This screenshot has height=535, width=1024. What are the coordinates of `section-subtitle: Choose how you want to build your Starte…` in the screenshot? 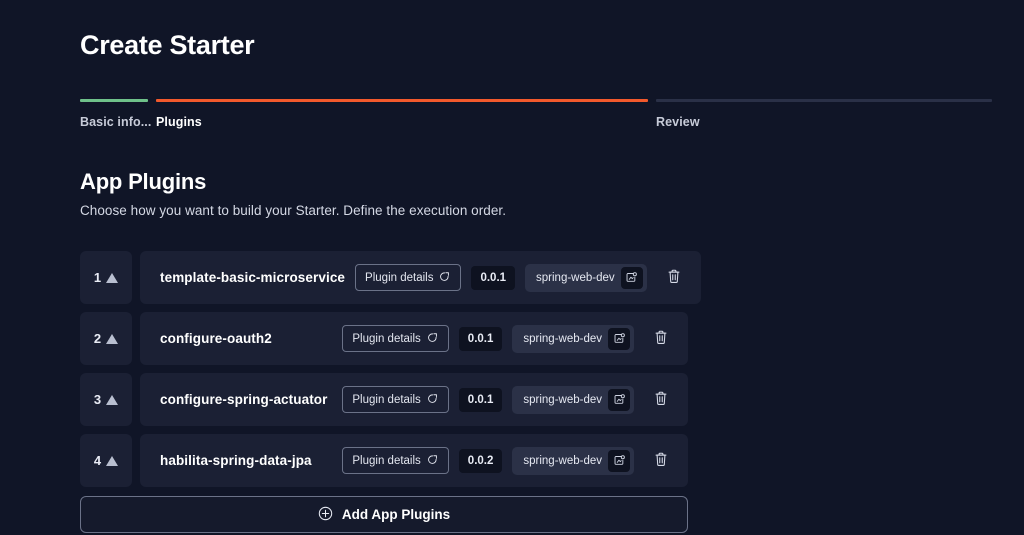 It's located at (293, 210).